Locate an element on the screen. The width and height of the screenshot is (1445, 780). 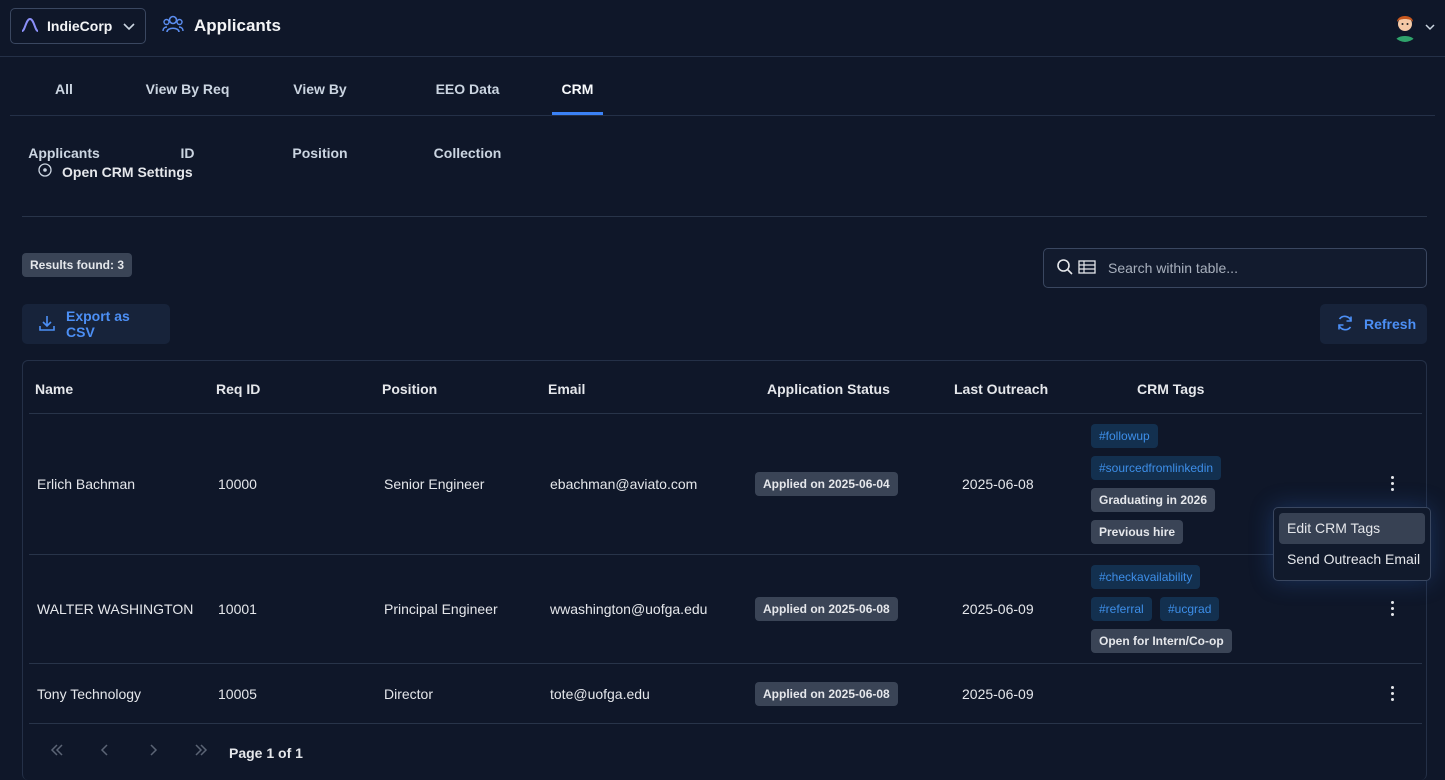
row-actions-menu: Edit CRM Tags Send Outreach Email is located at coordinates (1352, 544).